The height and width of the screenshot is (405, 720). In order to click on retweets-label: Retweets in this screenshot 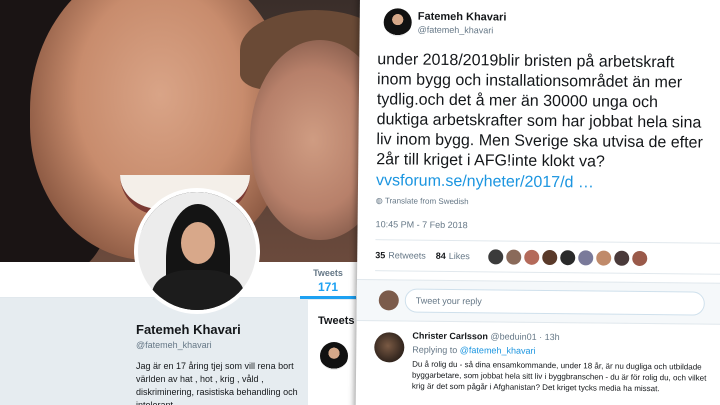, I will do `click(407, 255)`.